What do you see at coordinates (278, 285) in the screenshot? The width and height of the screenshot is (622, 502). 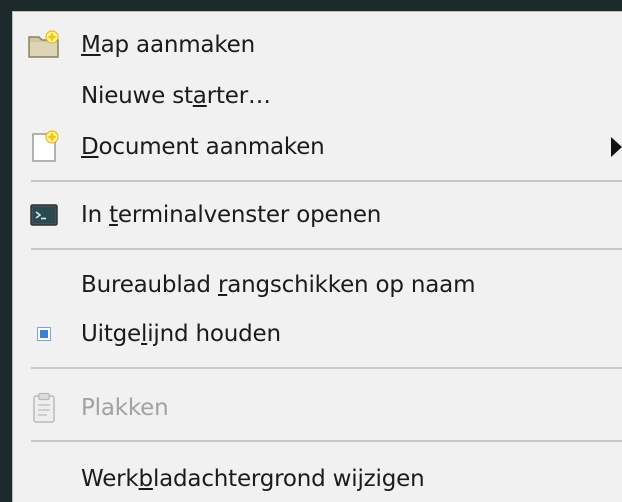 I see `menu-item-label: Bureaublad rangschikken op naam` at bounding box center [278, 285].